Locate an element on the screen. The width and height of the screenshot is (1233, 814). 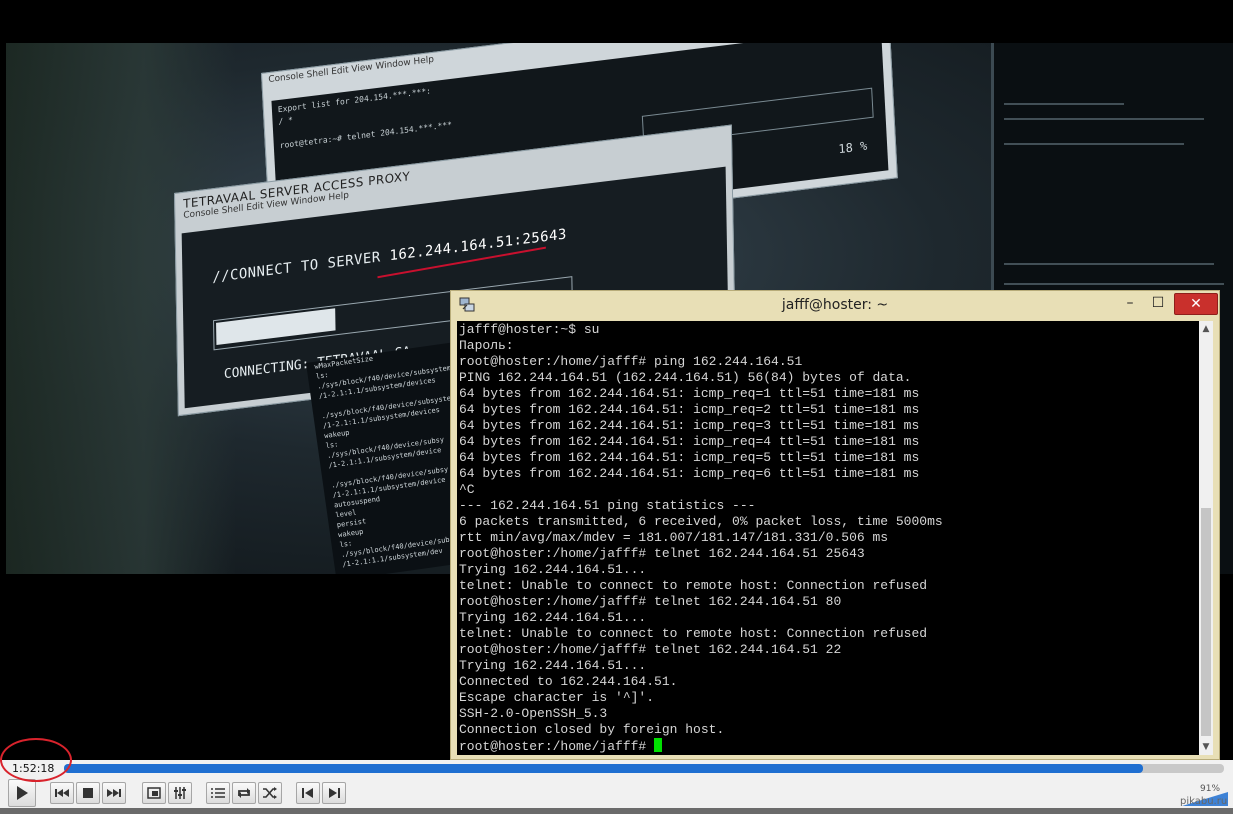
shuffle-icon is located at coordinates (270, 793).